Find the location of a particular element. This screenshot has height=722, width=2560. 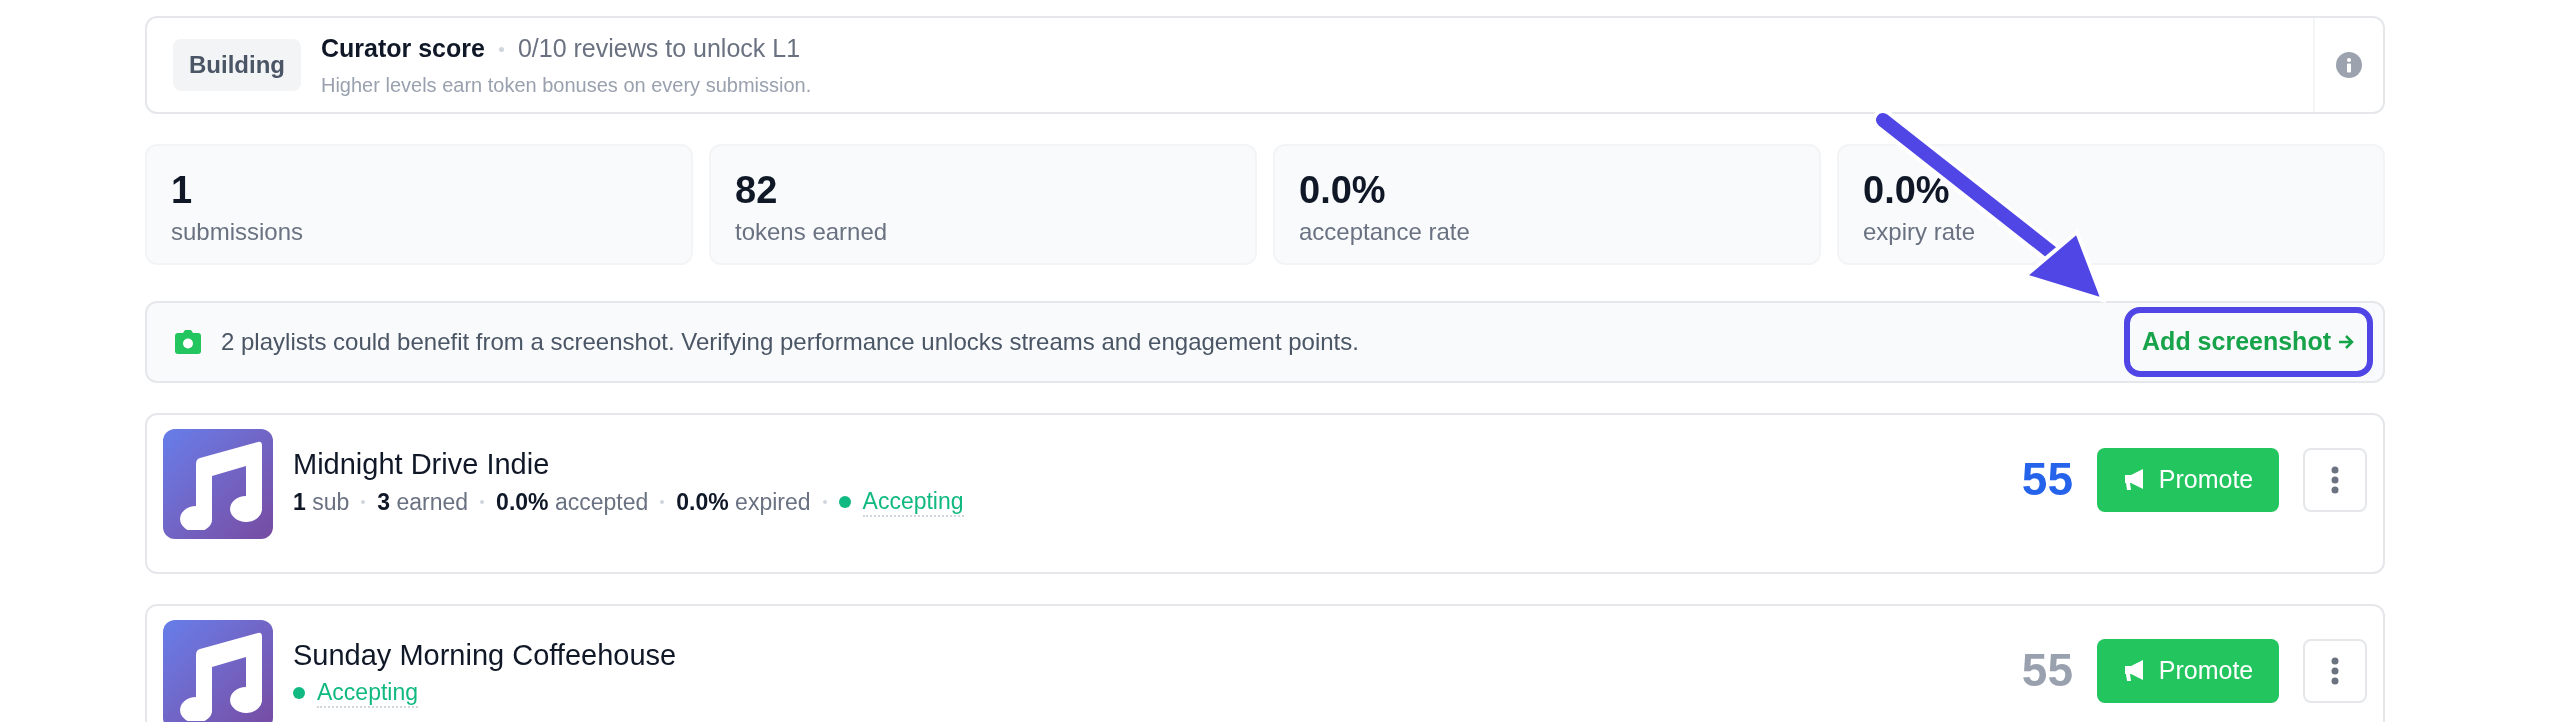

playlist-stat: 0.0% expired is located at coordinates (743, 502).